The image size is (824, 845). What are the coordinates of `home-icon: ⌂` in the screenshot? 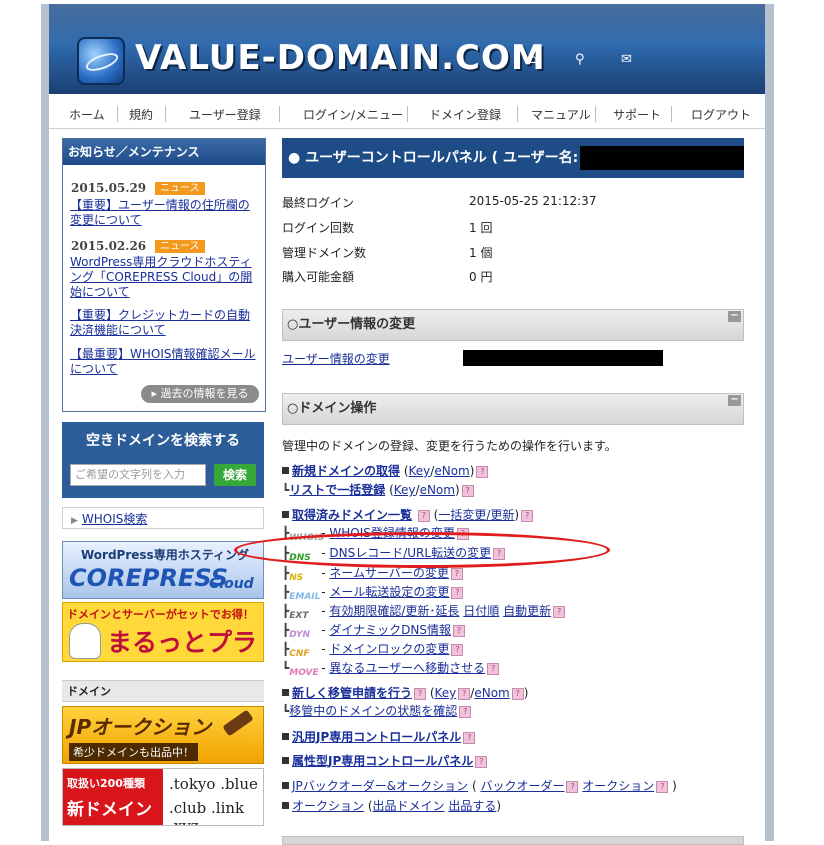 It's located at (533, 59).